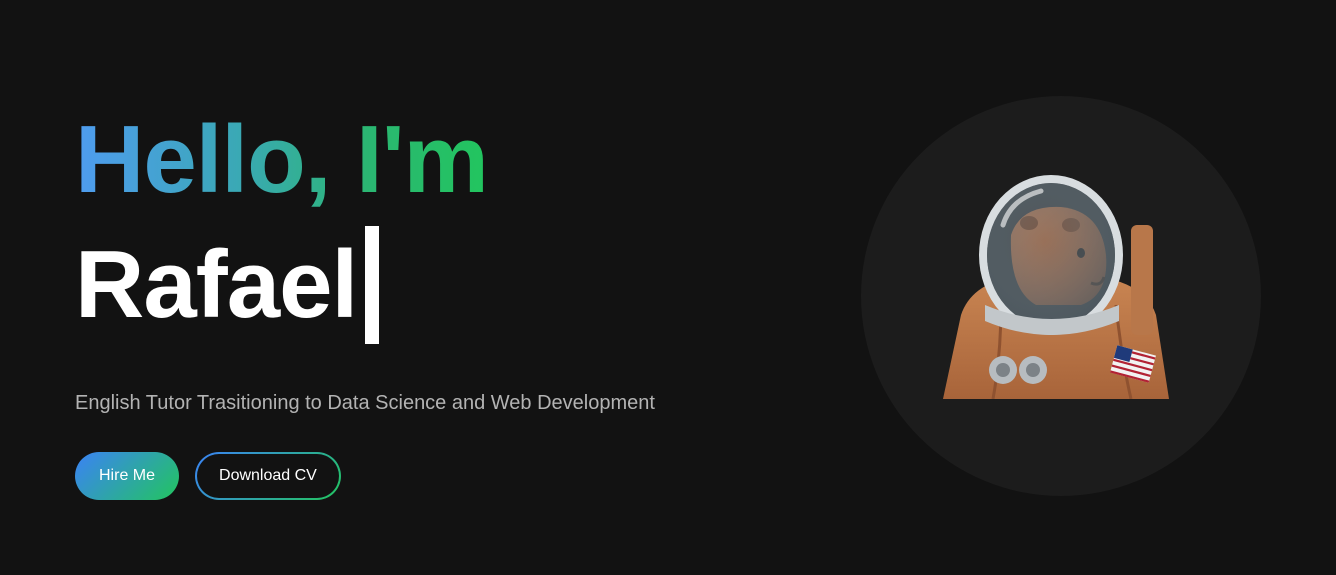  What do you see at coordinates (425, 476) in the screenshot?
I see `hero-buttons: Hire Me Download CV` at bounding box center [425, 476].